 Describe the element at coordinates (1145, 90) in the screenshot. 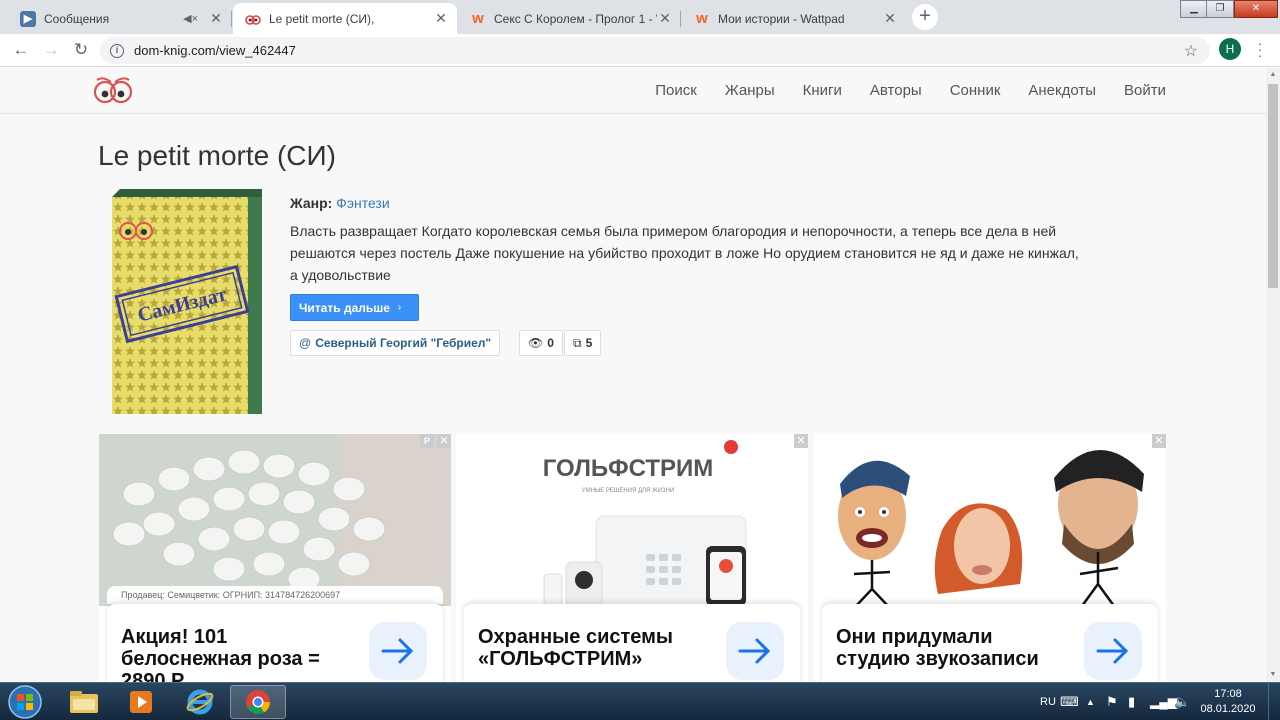

I see `nav-login: Войти` at that location.